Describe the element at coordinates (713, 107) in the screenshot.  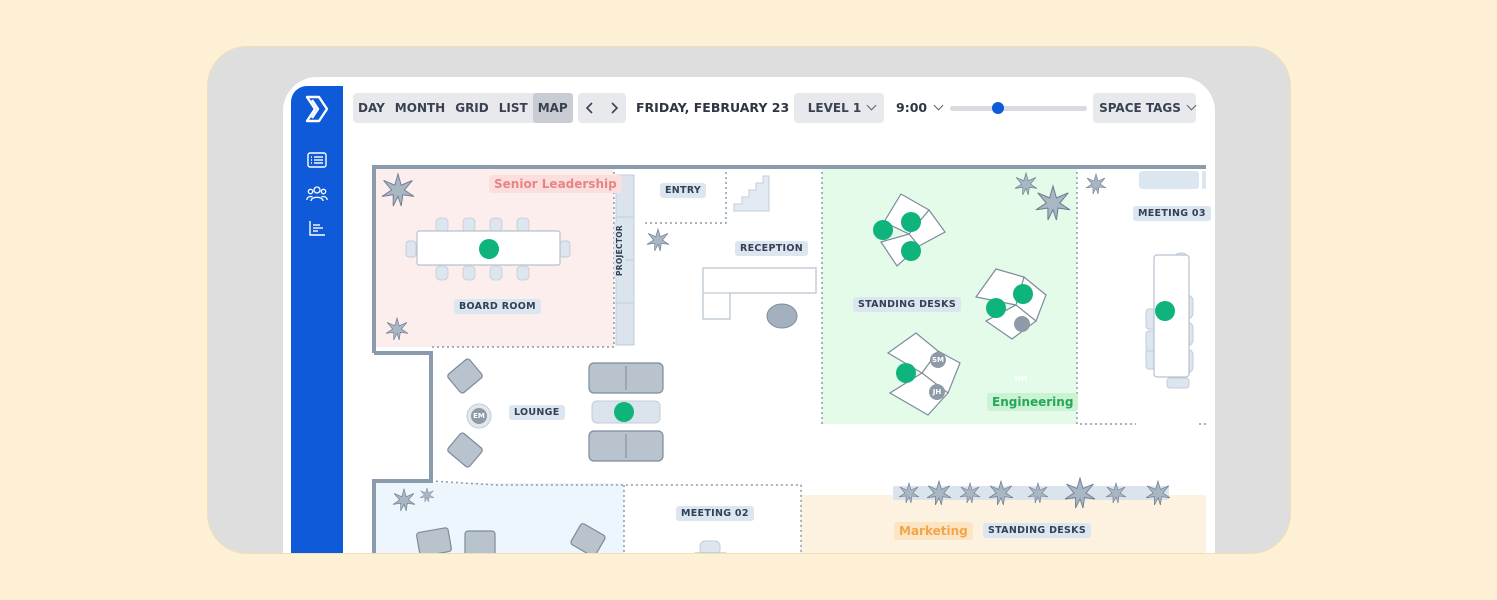
I see `date-label: FRIDAY, FEBRUARY 23` at that location.